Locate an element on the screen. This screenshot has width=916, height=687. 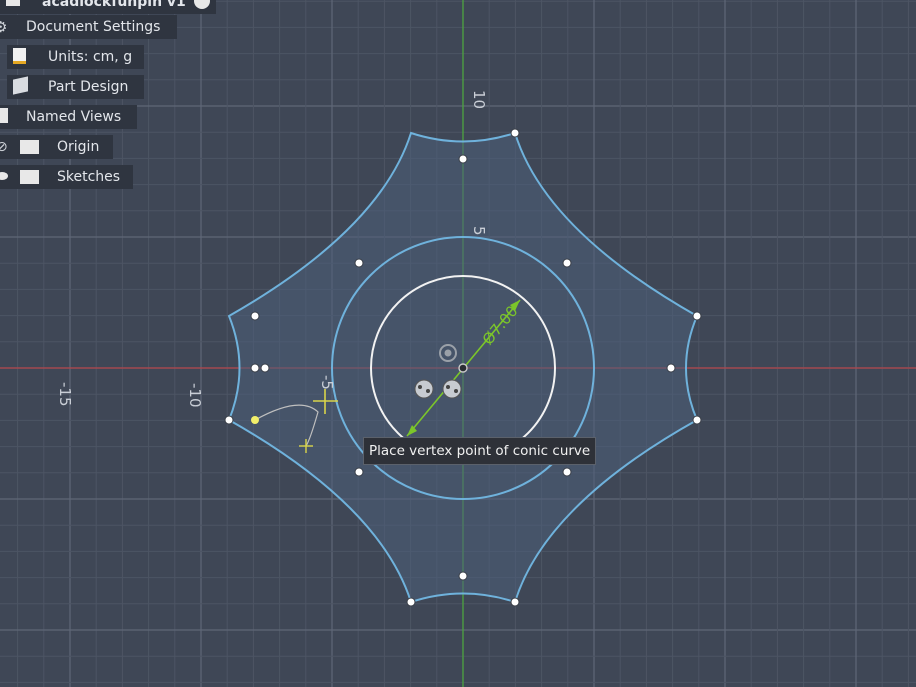
browser-item-label: Named Views is located at coordinates (74, 117).